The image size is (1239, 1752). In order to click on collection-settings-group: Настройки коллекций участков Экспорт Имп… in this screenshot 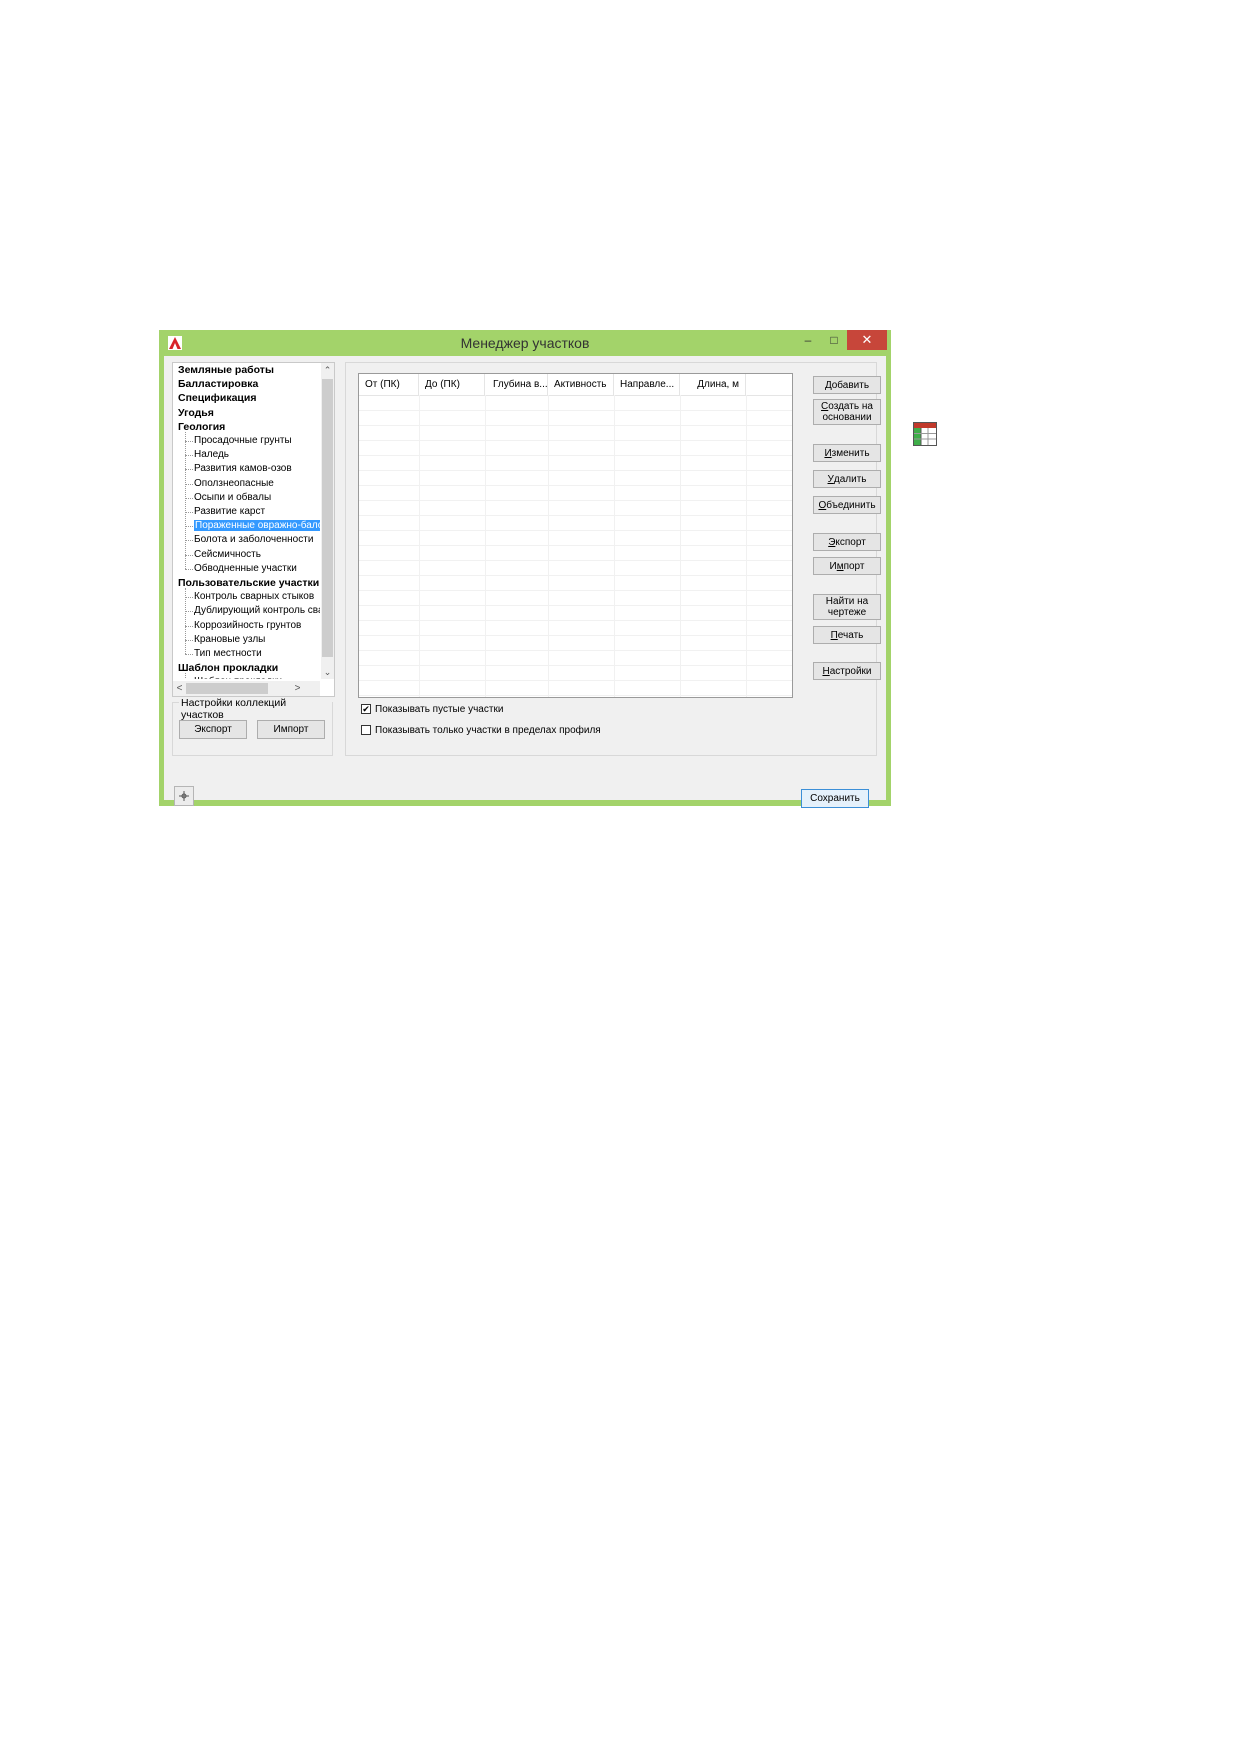, I will do `click(252, 726)`.